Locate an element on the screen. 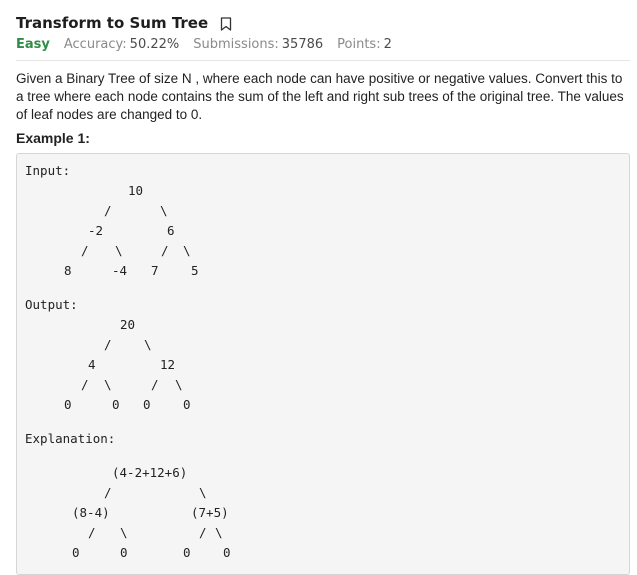  input-left: -2 is located at coordinates (96, 230).